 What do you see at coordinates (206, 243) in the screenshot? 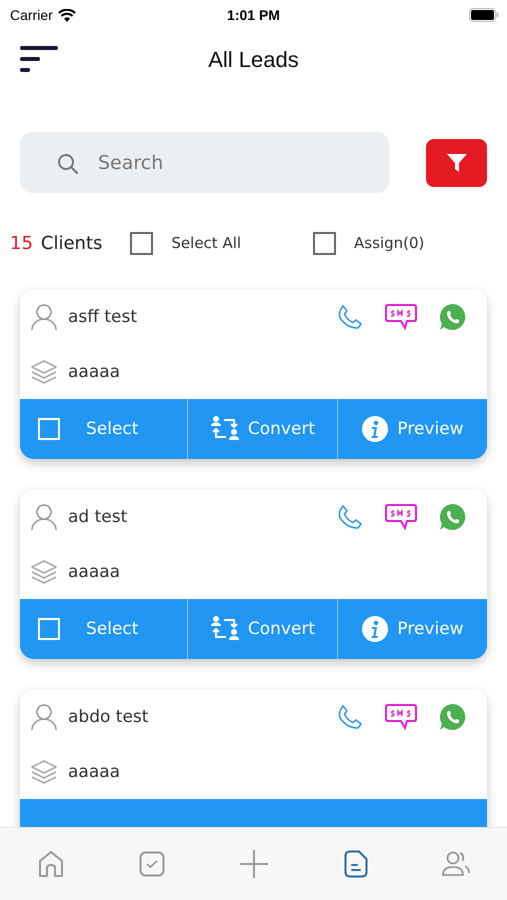
I see `select-all-label: Select All` at bounding box center [206, 243].